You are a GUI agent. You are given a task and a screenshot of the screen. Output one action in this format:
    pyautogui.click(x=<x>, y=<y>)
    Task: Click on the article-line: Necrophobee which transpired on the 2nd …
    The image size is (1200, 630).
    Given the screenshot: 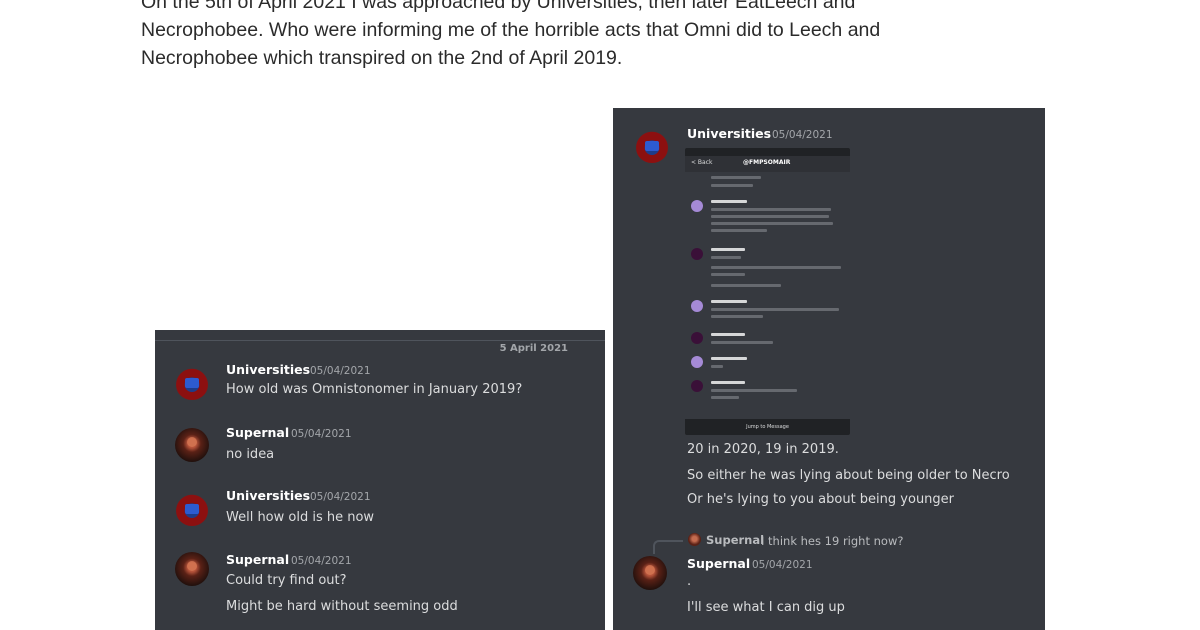 What is the action you would take?
    pyautogui.click(x=382, y=58)
    